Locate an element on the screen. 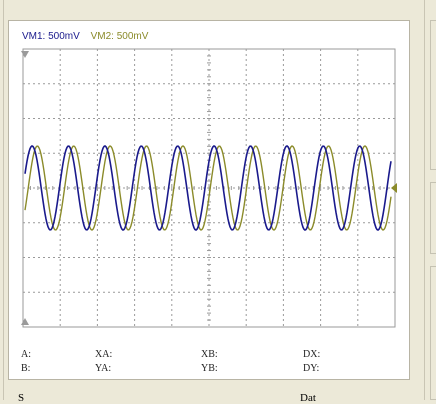 This screenshot has height=404, width=436. ground-arrow-icon is located at coordinates (394, 188).